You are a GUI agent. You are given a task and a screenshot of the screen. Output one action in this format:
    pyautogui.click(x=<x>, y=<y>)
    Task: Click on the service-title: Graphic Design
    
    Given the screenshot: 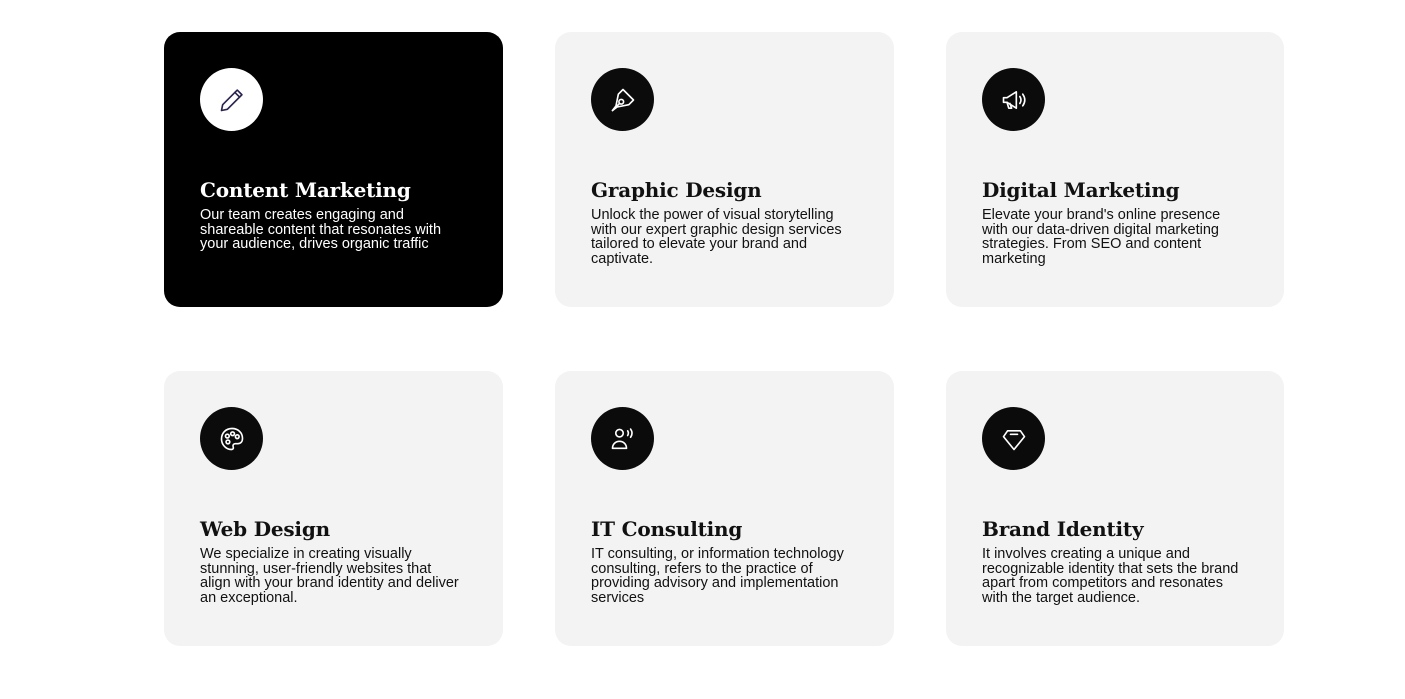 What is the action you would take?
    pyautogui.click(x=676, y=190)
    